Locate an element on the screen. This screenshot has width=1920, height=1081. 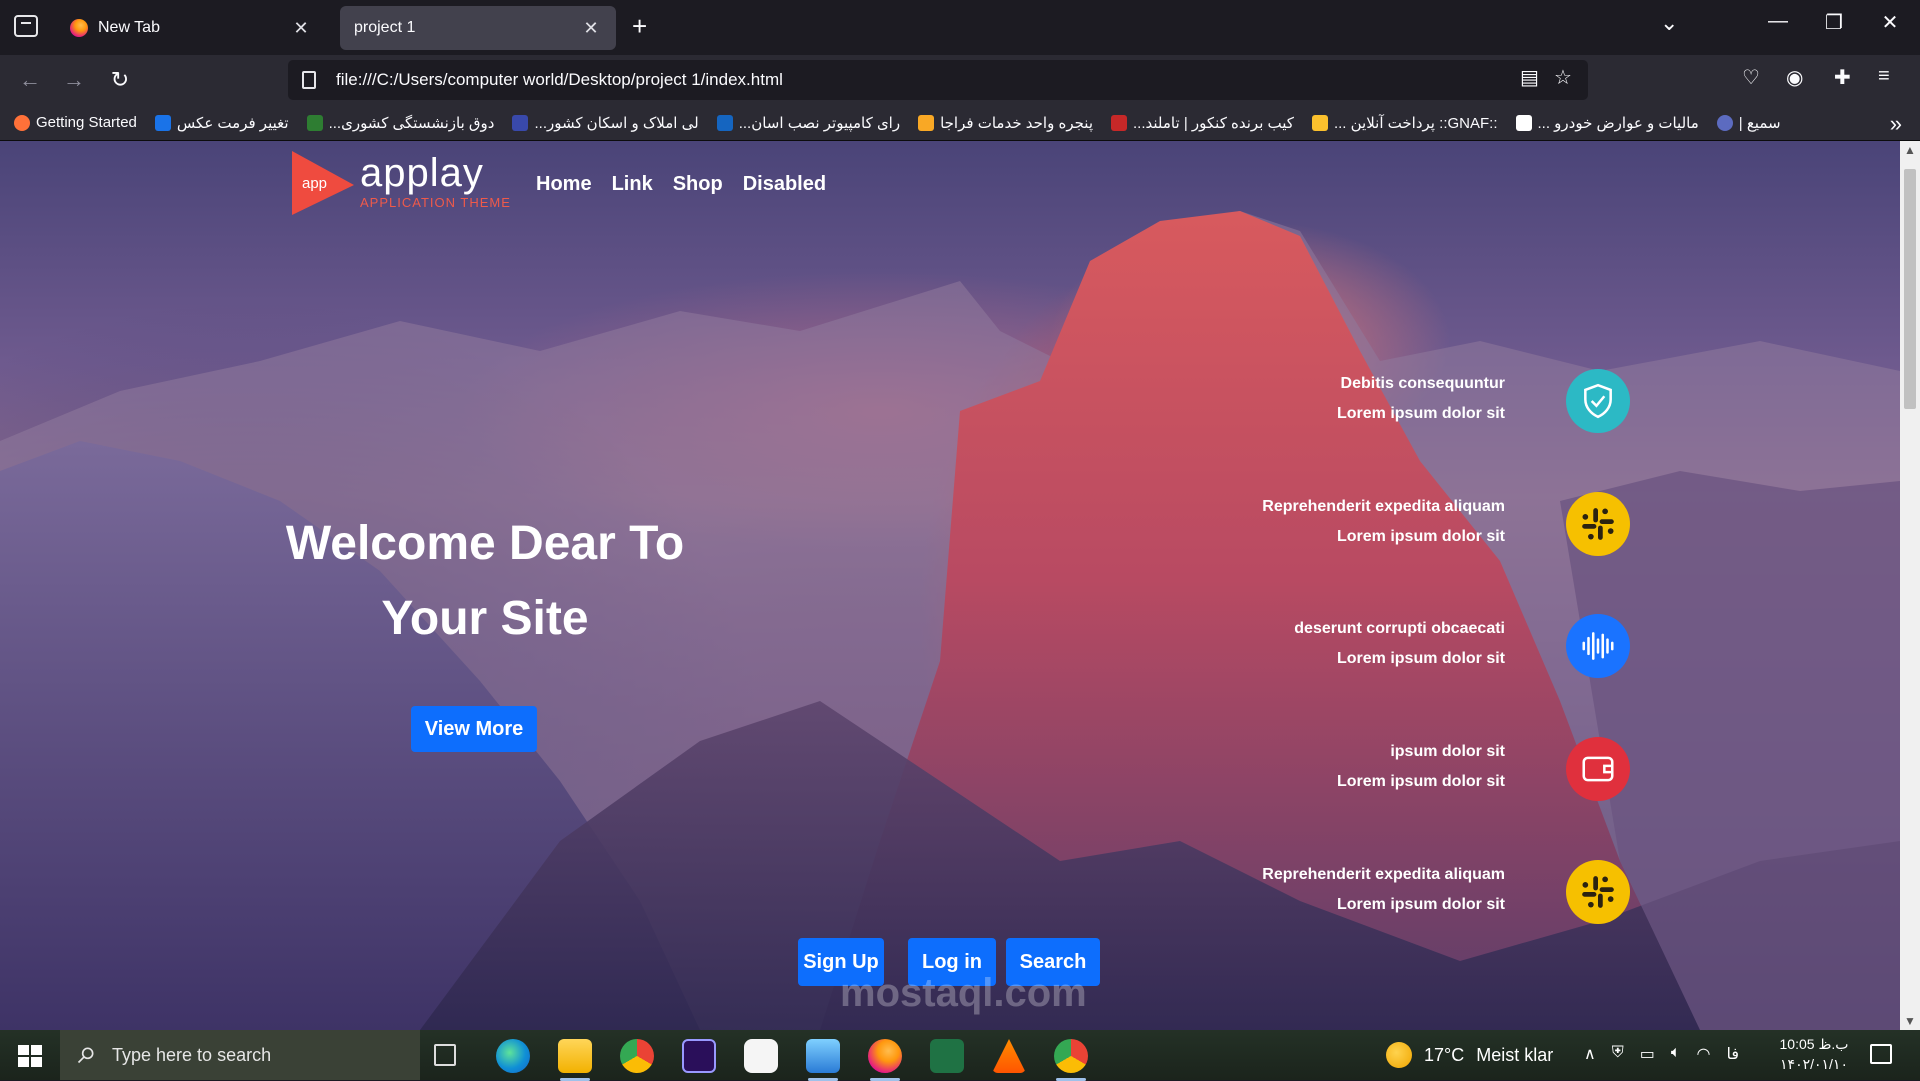
slack-icon is located at coordinates (1598, 524).